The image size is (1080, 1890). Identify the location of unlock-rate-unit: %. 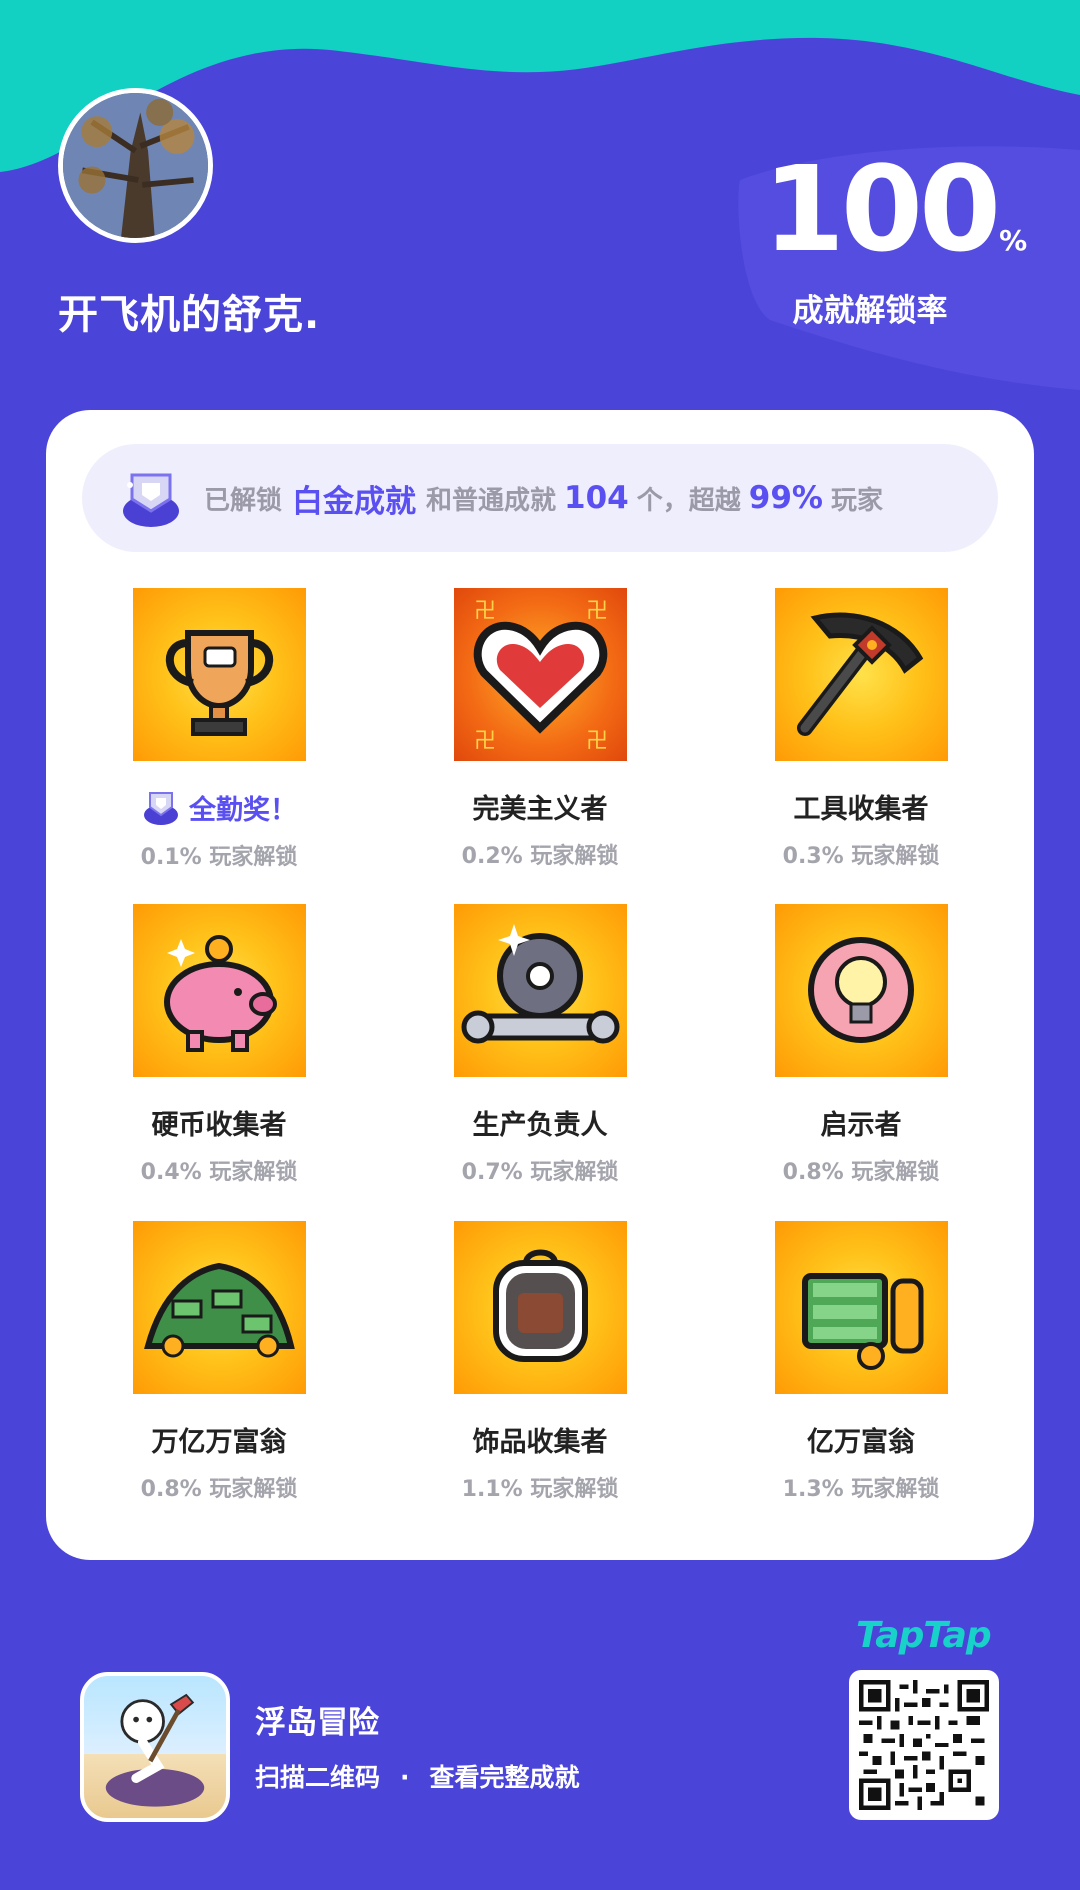
(1013, 240).